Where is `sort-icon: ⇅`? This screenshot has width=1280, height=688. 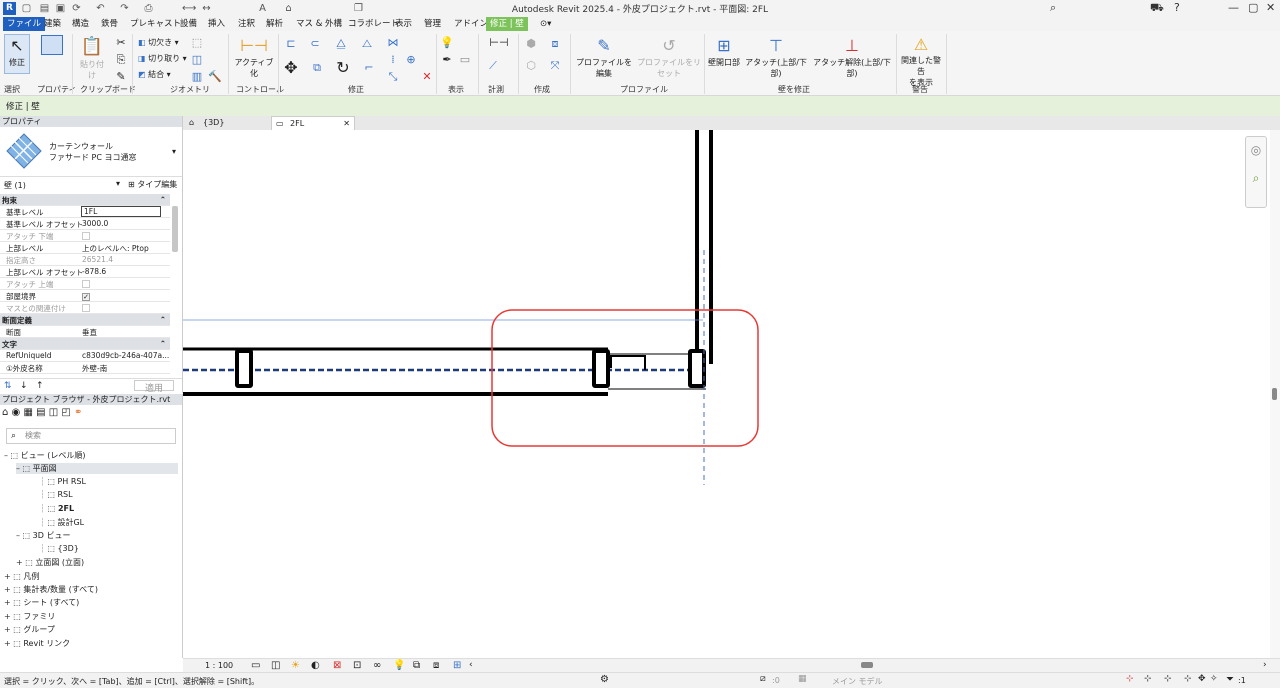 sort-icon: ⇅ is located at coordinates (8, 386).